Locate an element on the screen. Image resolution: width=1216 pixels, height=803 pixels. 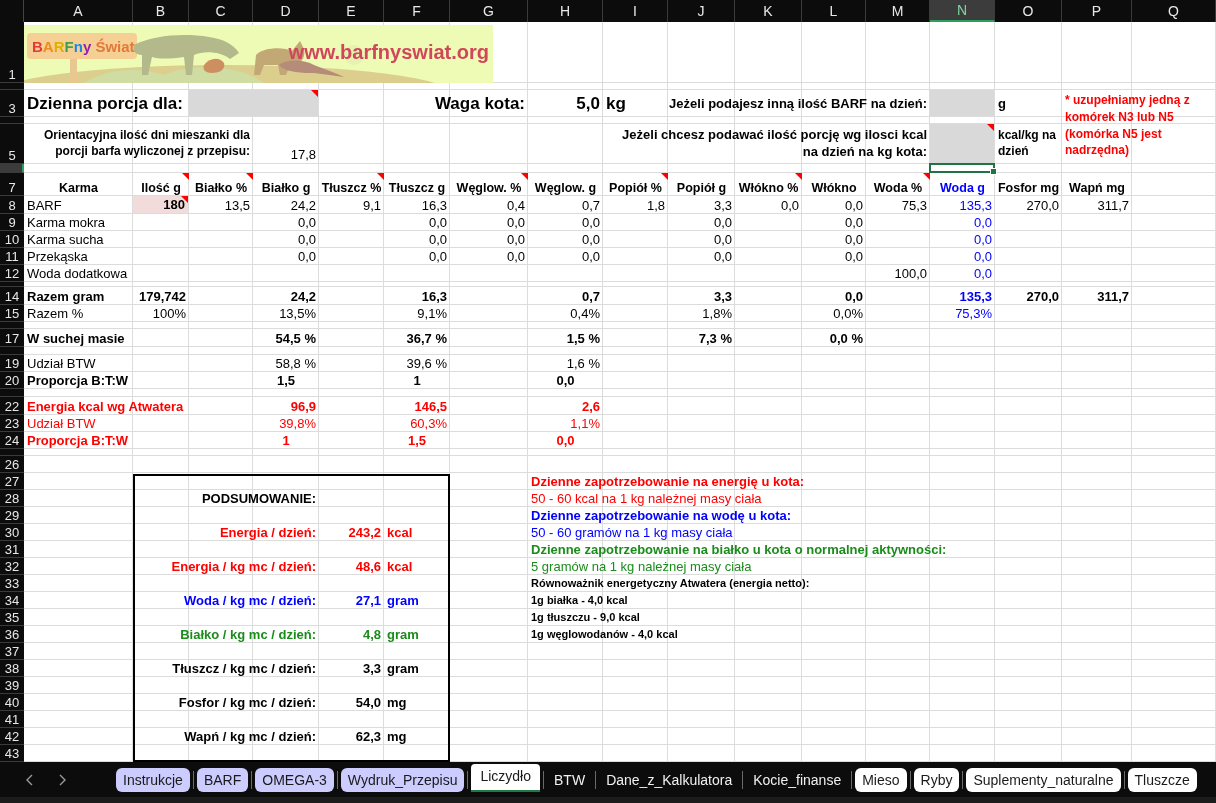
unit-label: kcal is located at coordinates (400, 532).